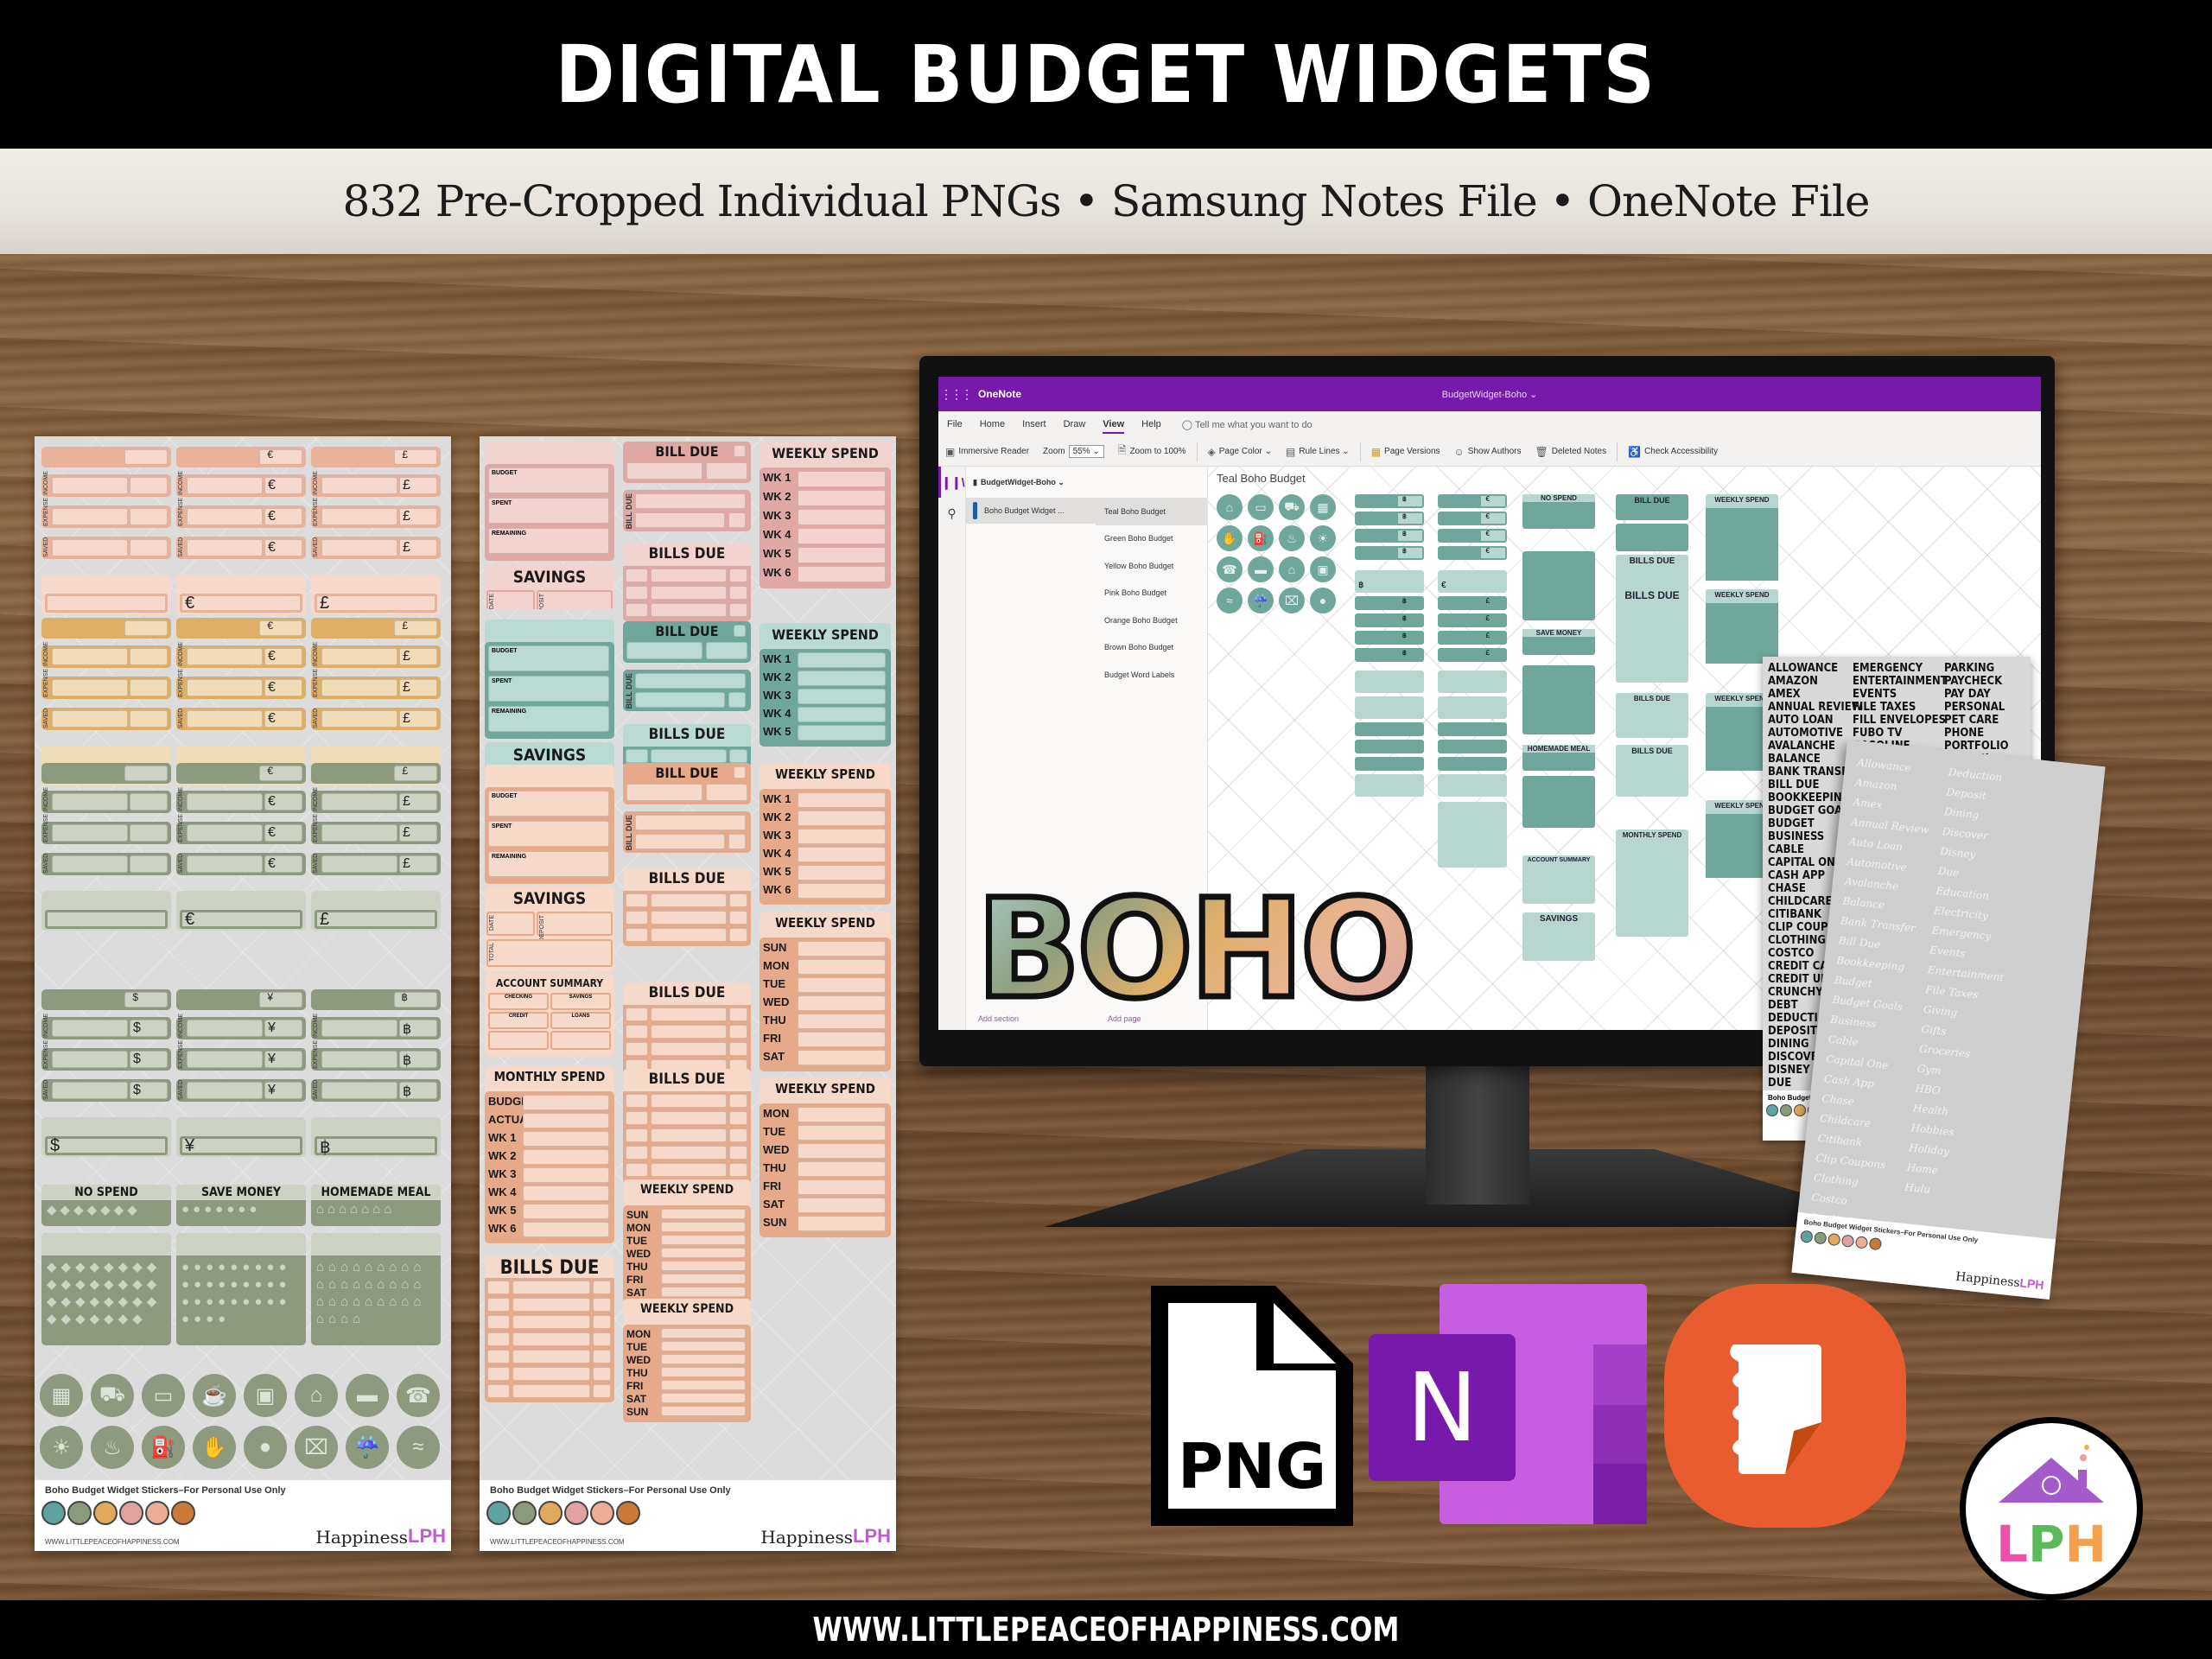 This screenshot has height=1659, width=2212. What do you see at coordinates (1086, 451) in the screenshot?
I see `zoom-select: 55% ⌄` at bounding box center [1086, 451].